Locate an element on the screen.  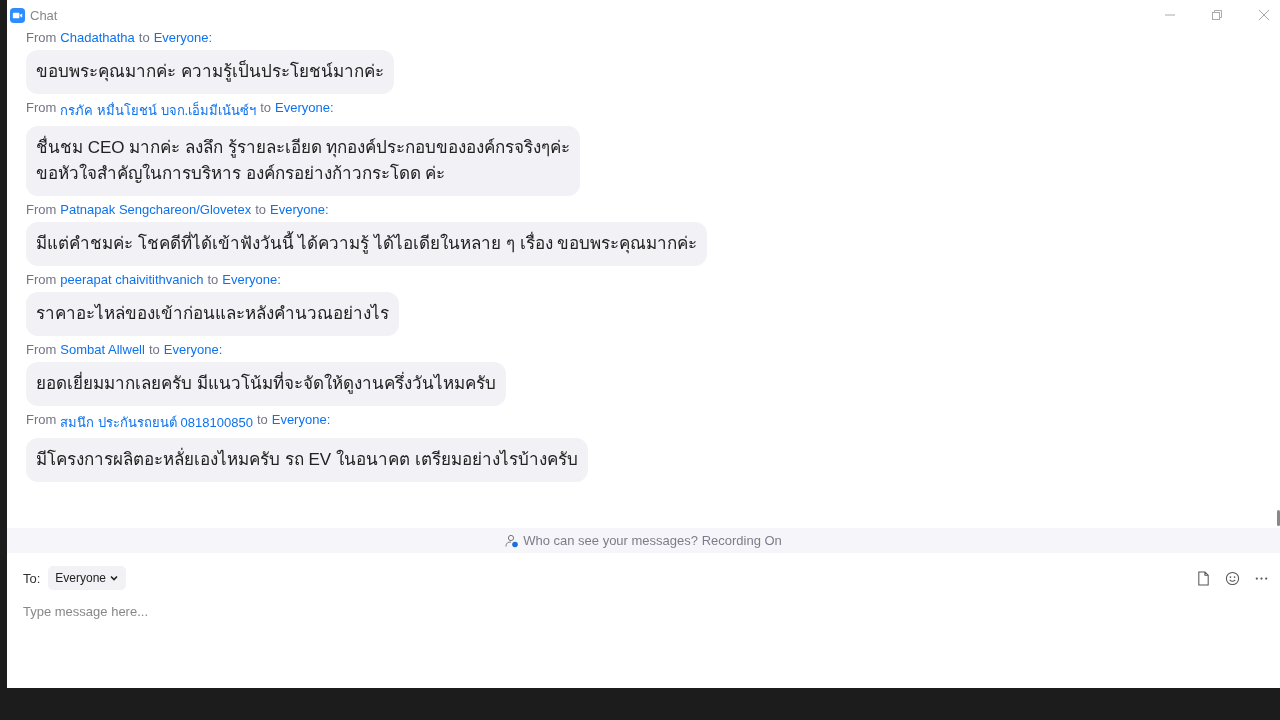
camera-icon is located at coordinates (17, 15).